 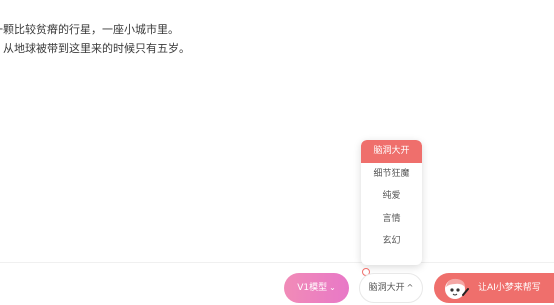 What do you see at coordinates (95, 48) in the screenshot?
I see `story-line: ，从地球被带到这里来的时候只有五岁。` at bounding box center [95, 48].